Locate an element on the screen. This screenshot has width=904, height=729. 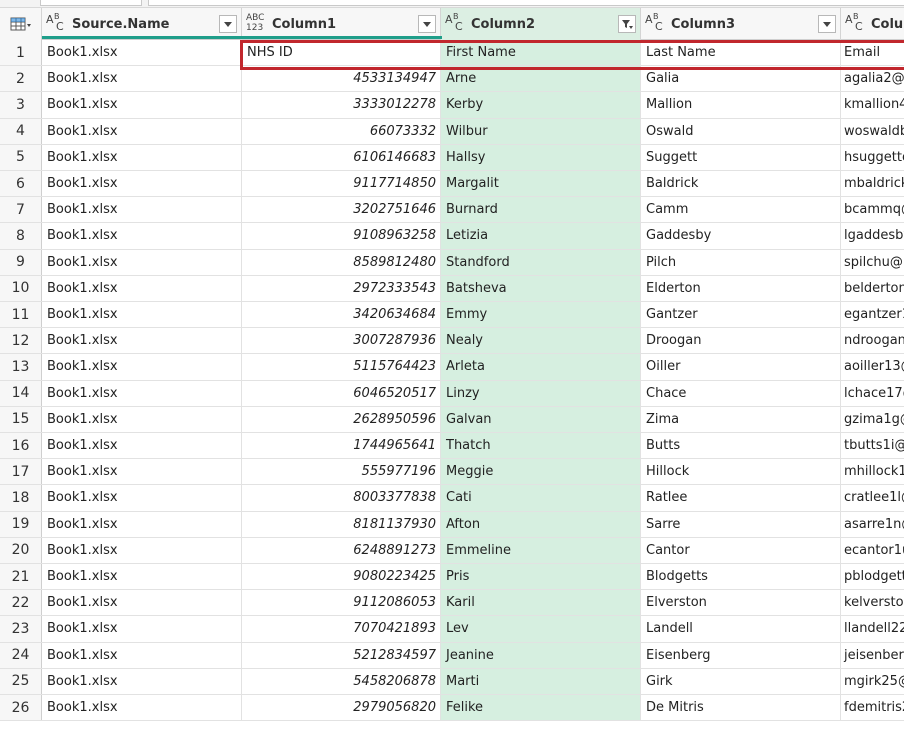
column4-cell: lchace17@ is located at coordinates (872, 393).